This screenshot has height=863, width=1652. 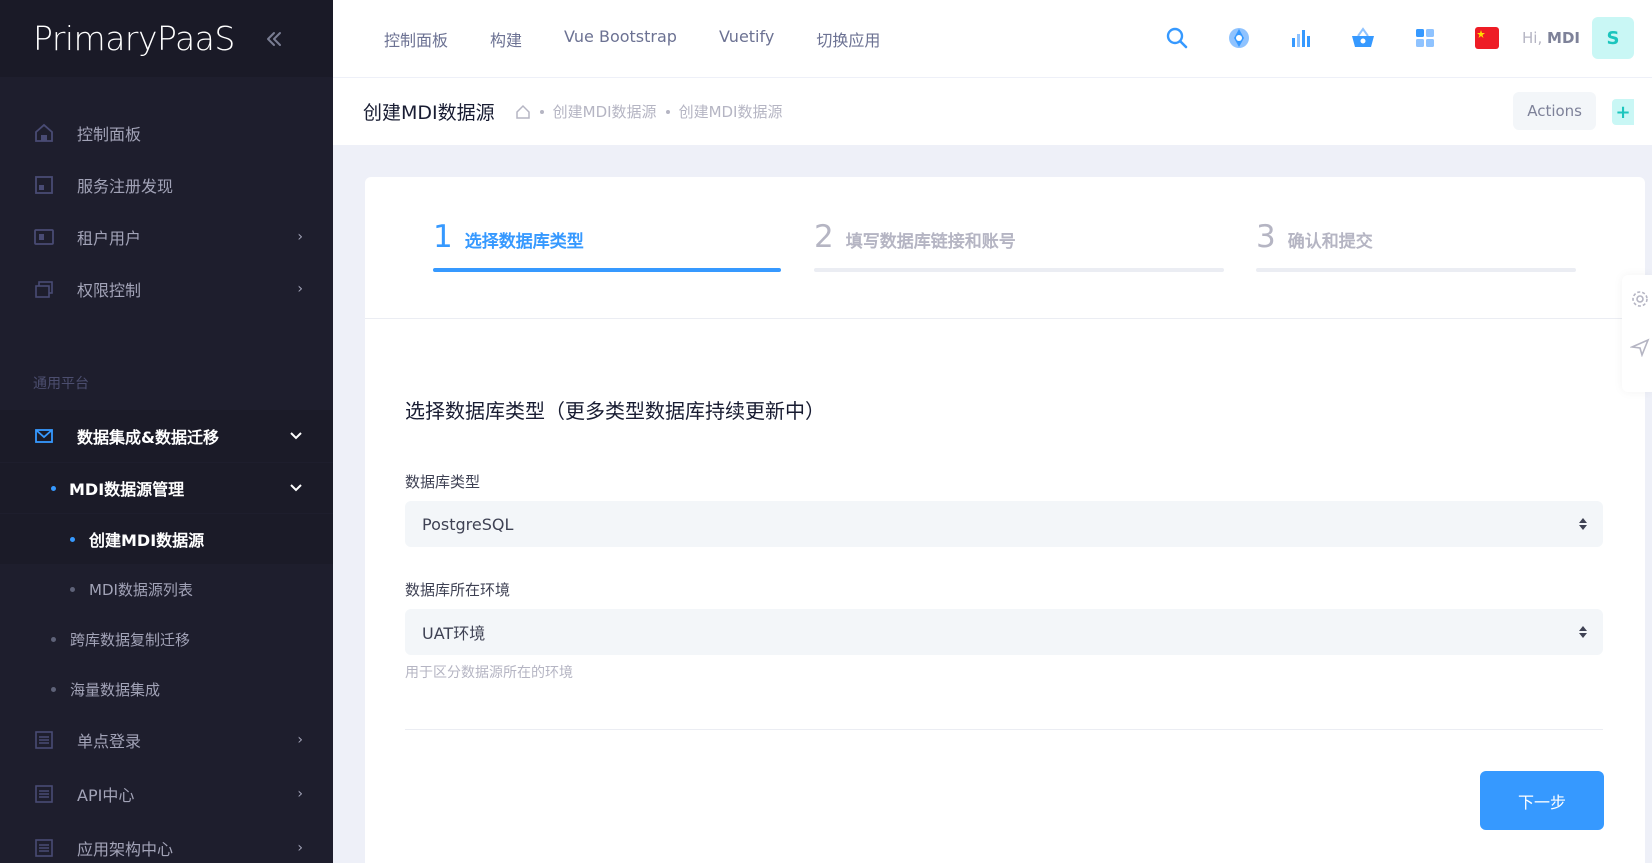 I want to click on step-number: 1, so click(x=443, y=237).